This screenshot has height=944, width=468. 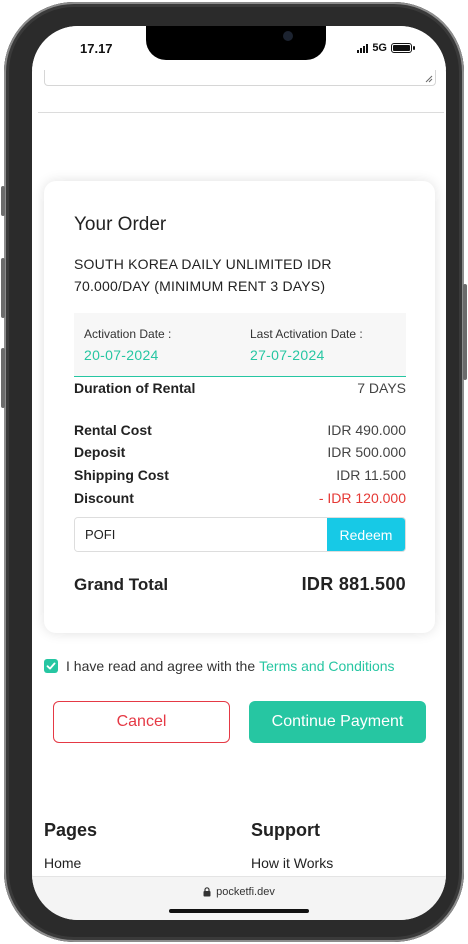 What do you see at coordinates (381, 388) in the screenshot?
I see `duration-value: 7 DAYS` at bounding box center [381, 388].